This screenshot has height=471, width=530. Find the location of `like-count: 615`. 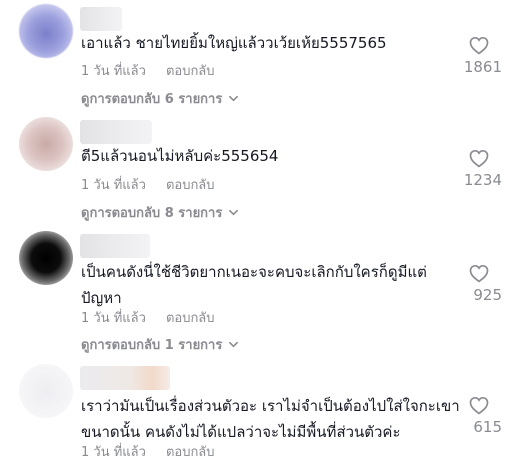

like-count: 615 is located at coordinates (487, 427).